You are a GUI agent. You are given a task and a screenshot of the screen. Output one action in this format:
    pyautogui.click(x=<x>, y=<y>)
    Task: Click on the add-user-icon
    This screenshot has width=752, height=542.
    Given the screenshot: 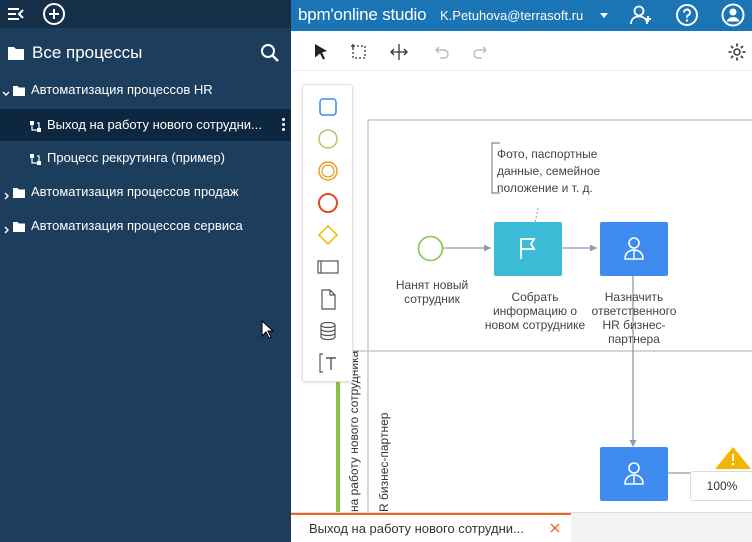 What is the action you would take?
    pyautogui.click(x=641, y=15)
    